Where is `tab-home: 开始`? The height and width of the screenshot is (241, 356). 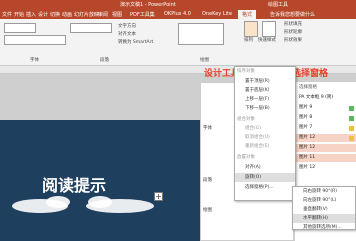 tab-home: 开始 is located at coordinates (19, 14).